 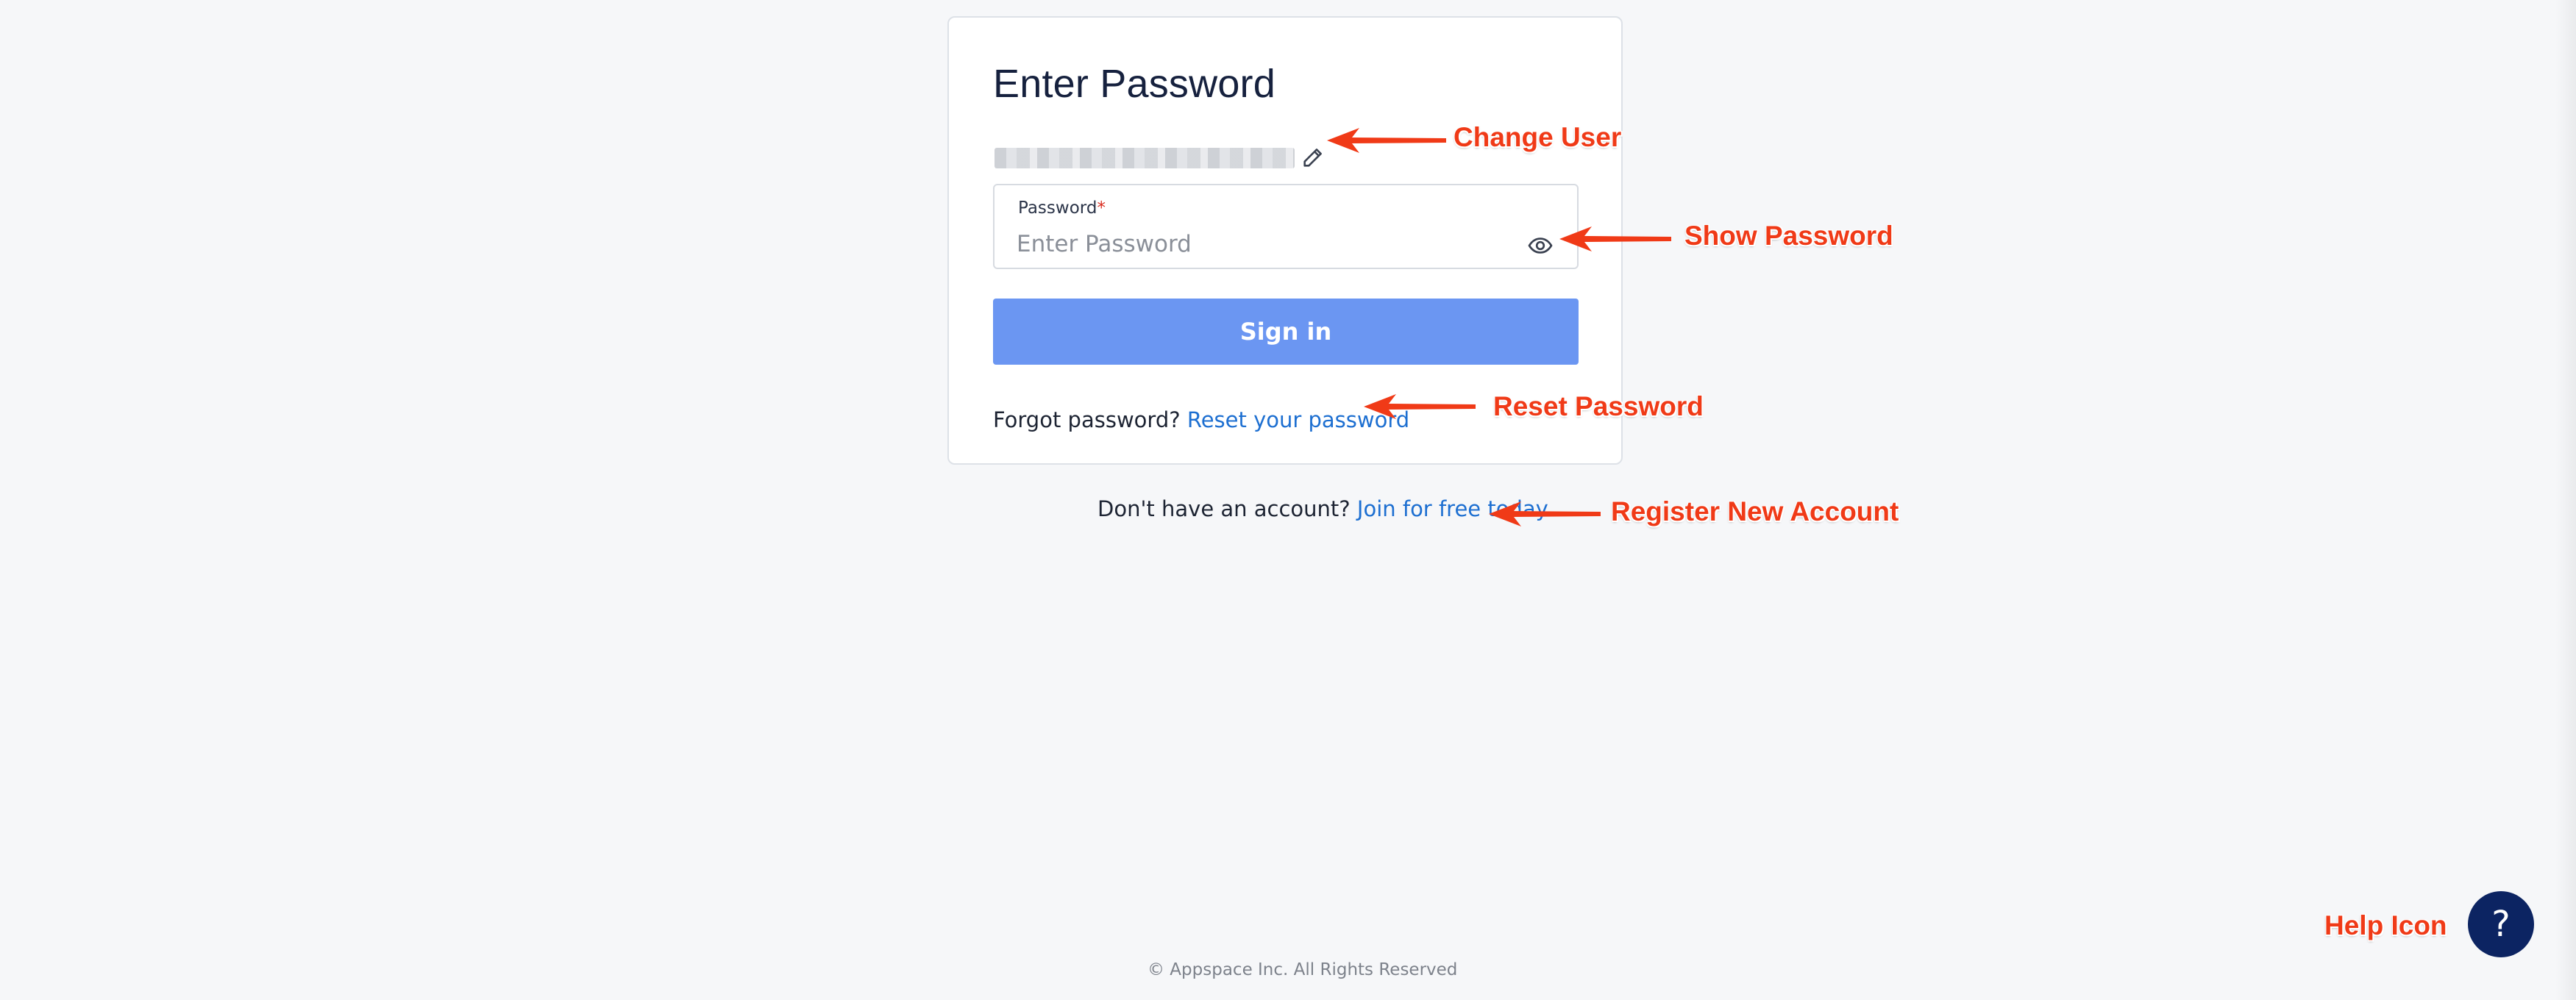 What do you see at coordinates (1145, 158) in the screenshot?
I see `redacted-email` at bounding box center [1145, 158].